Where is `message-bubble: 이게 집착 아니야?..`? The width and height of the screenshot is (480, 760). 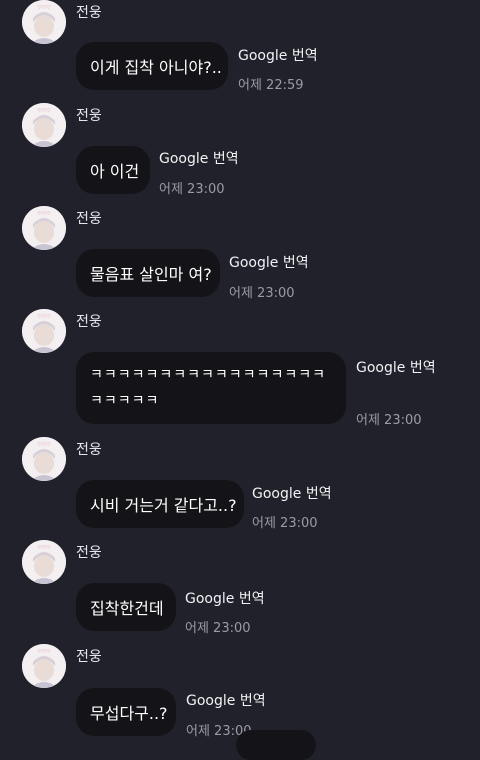
message-bubble: 이게 집착 아니야?.. is located at coordinates (152, 66).